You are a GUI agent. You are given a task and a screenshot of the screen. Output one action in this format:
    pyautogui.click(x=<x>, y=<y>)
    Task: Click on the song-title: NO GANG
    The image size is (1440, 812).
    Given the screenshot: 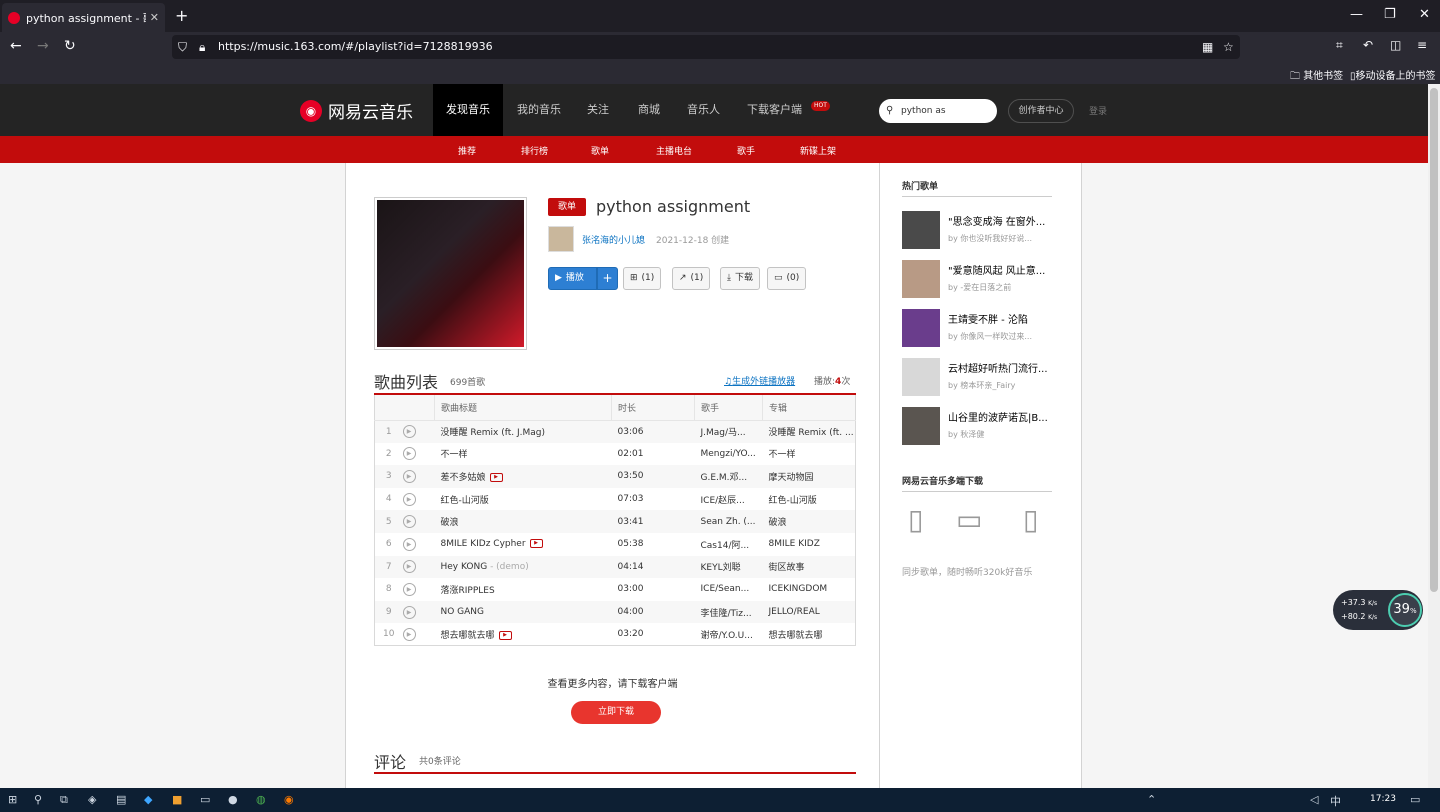 What is the action you would take?
    pyautogui.click(x=523, y=612)
    